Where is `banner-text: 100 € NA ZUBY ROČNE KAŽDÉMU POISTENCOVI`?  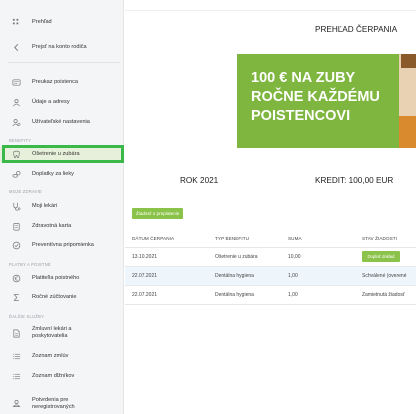 banner-text: 100 € NA ZUBY ROČNE KAŽDÉMU POISTENCOVI is located at coordinates (315, 97).